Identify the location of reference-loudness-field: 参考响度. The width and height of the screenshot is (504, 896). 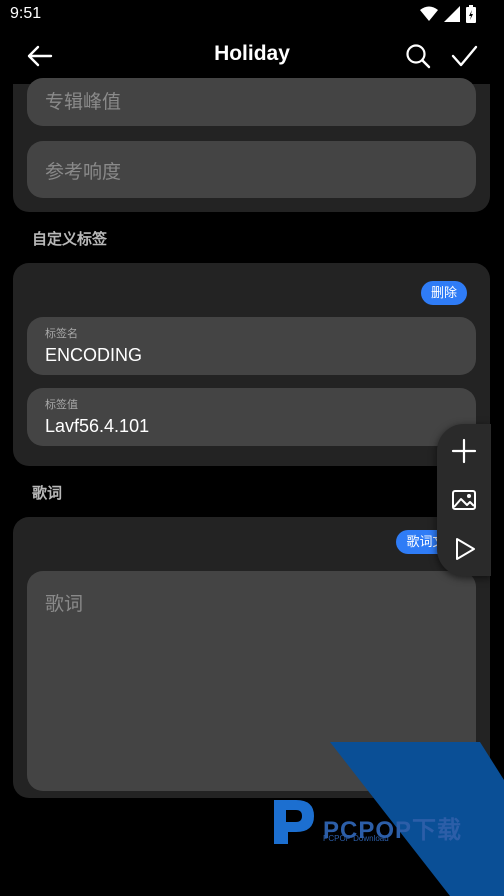
(251, 169).